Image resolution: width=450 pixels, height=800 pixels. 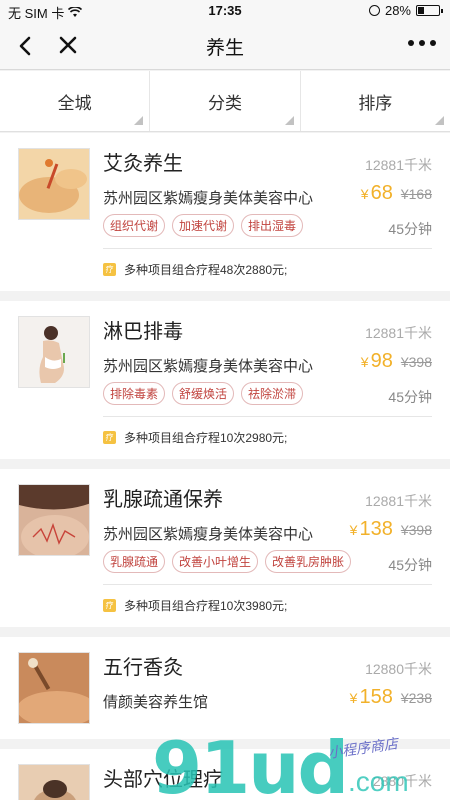 What do you see at coordinates (376, 697) in the screenshot?
I see `price-value: 158` at bounding box center [376, 697].